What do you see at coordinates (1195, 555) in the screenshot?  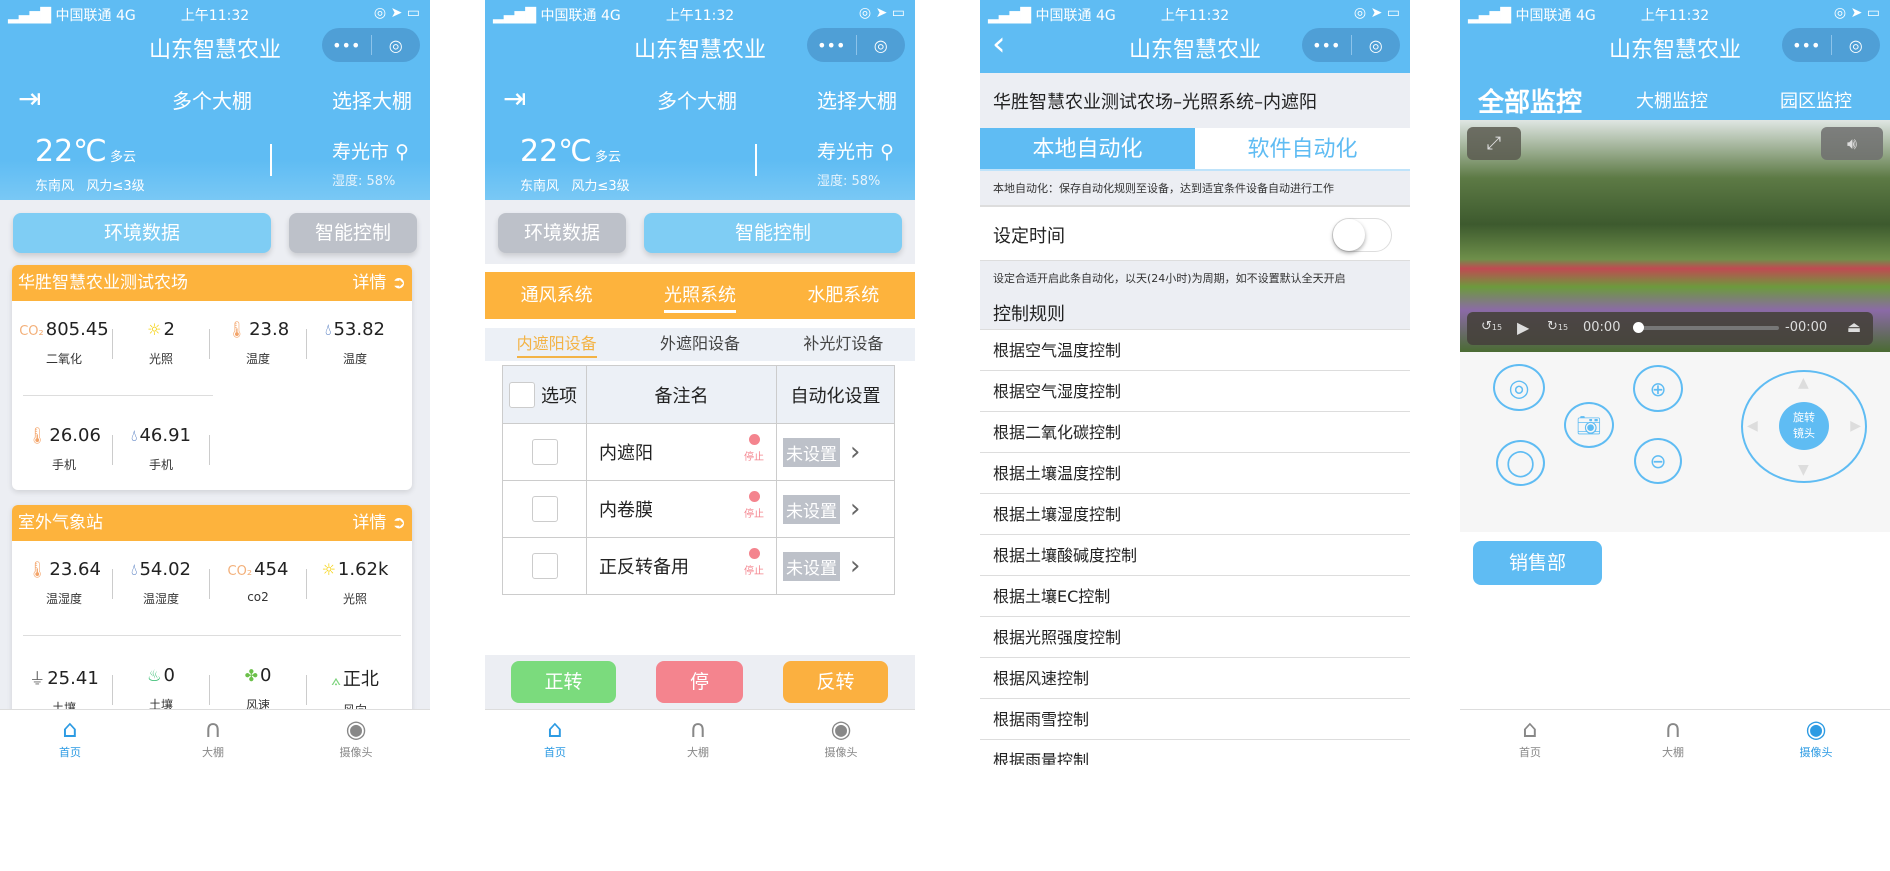 I see `rule-item: 根据土壤酸碱度控制` at bounding box center [1195, 555].